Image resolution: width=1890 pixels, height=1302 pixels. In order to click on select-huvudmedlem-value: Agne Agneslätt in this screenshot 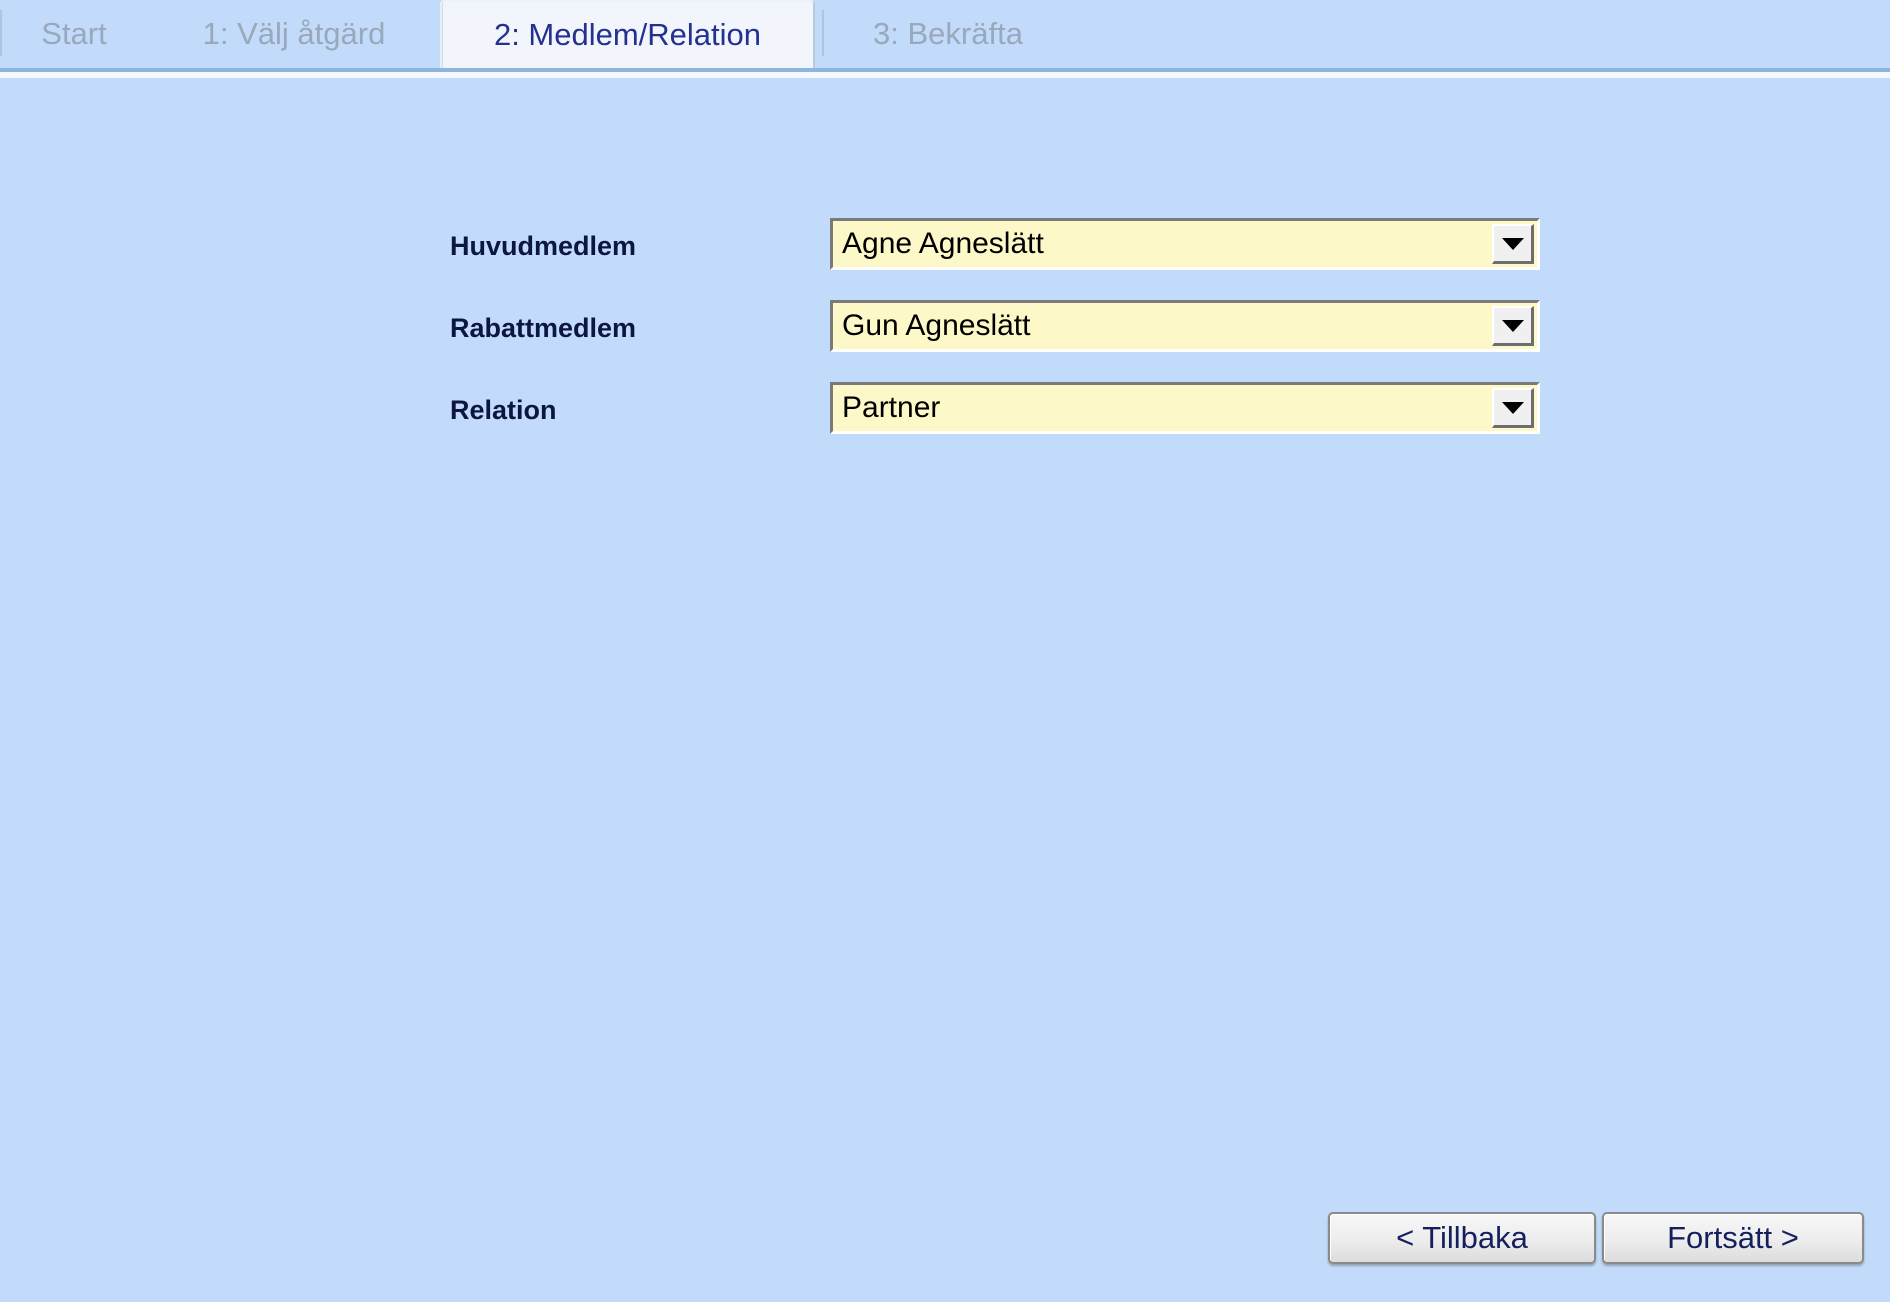, I will do `click(943, 244)`.